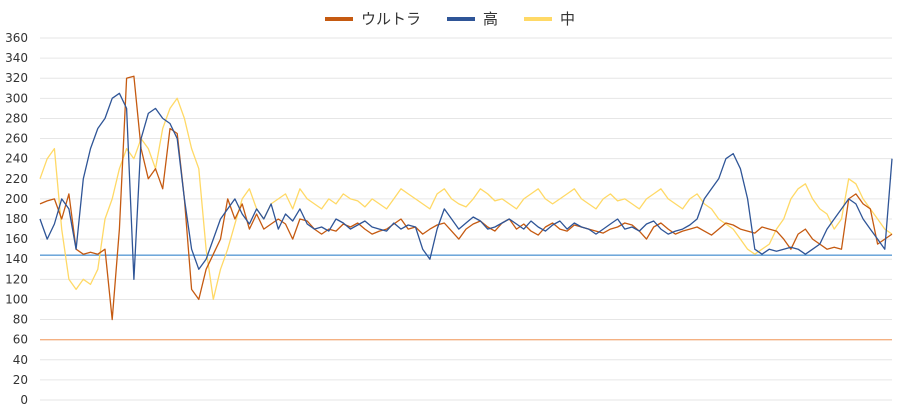 This screenshot has width=900, height=412. I want to click on y-tick-label: 280, so click(16, 118).